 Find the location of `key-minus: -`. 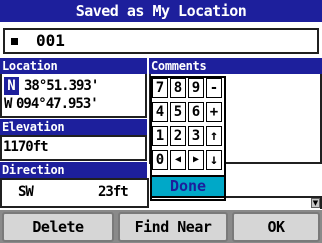

key-minus: - is located at coordinates (214, 88).